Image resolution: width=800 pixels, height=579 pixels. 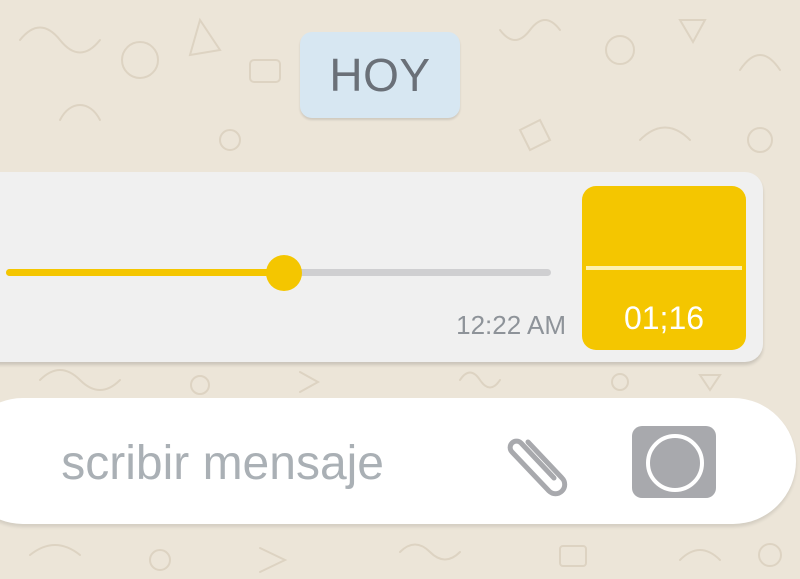 What do you see at coordinates (222, 463) in the screenshot?
I see `message-input-placeholder: scribir mensaje` at bounding box center [222, 463].